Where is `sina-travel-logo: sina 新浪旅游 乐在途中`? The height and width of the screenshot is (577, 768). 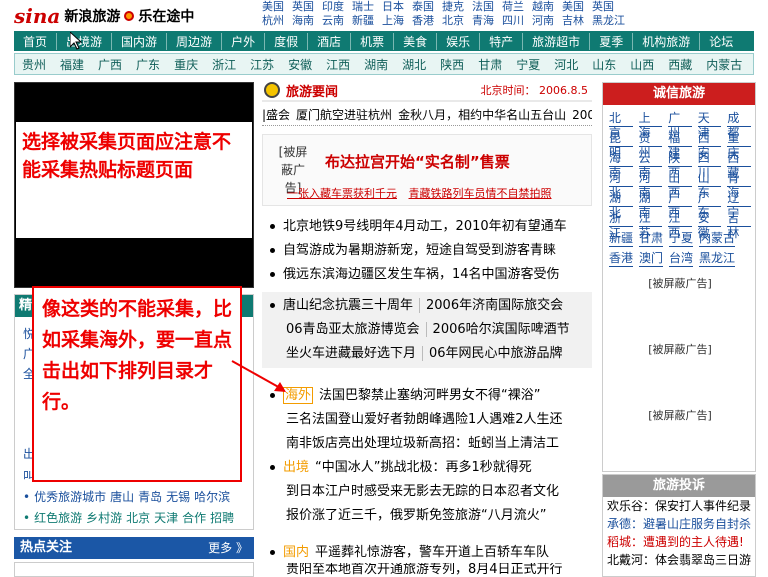 sina-travel-logo: sina 新浪旅游 乐在途中 is located at coordinates (104, 16).